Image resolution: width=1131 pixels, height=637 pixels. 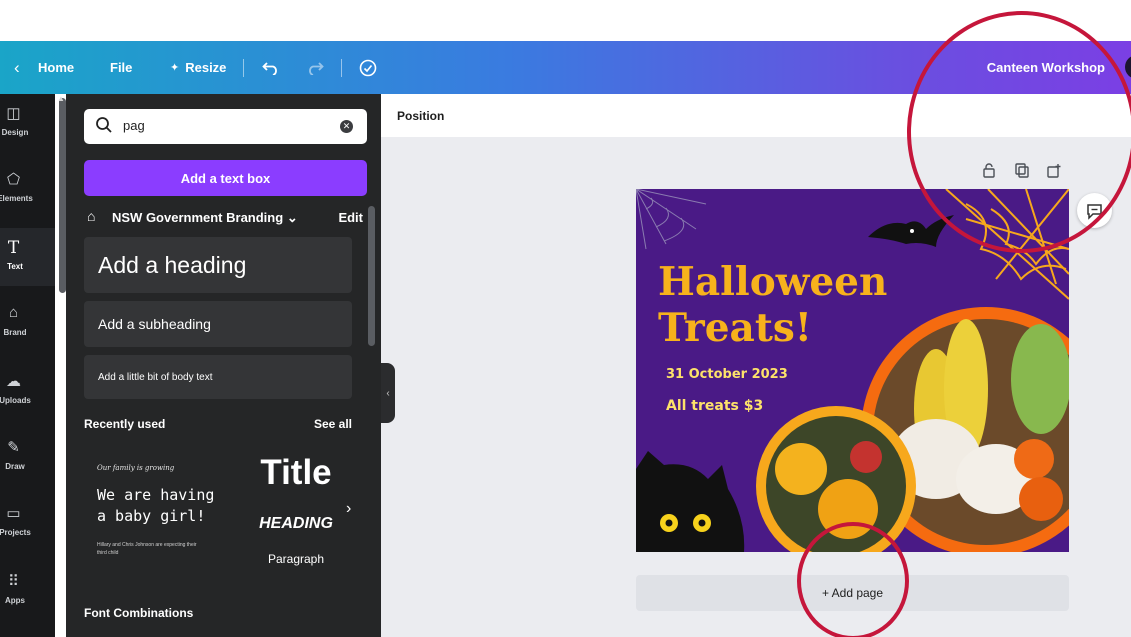 What do you see at coordinates (346, 126) in the screenshot?
I see `clear-icon: ✕` at bounding box center [346, 126].